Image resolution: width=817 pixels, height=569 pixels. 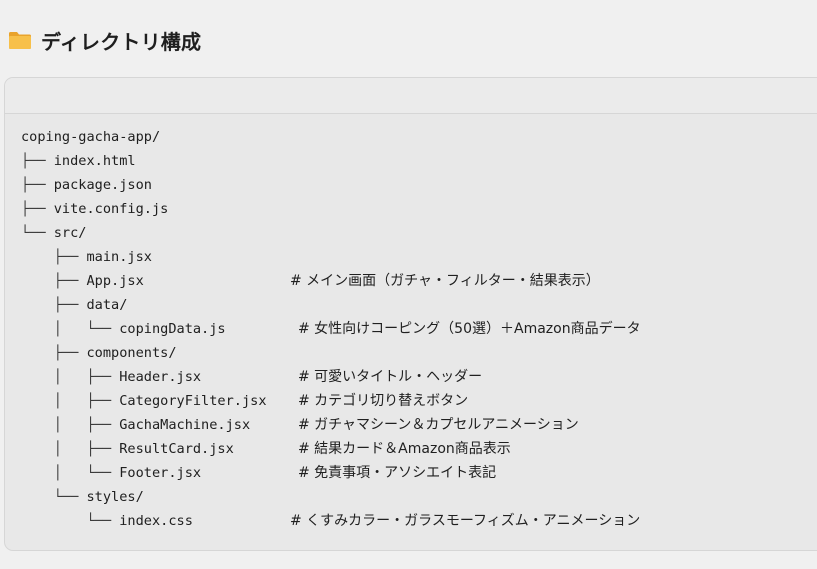 I want to click on tree-entry: ├── index.html, so click(x=78, y=161).